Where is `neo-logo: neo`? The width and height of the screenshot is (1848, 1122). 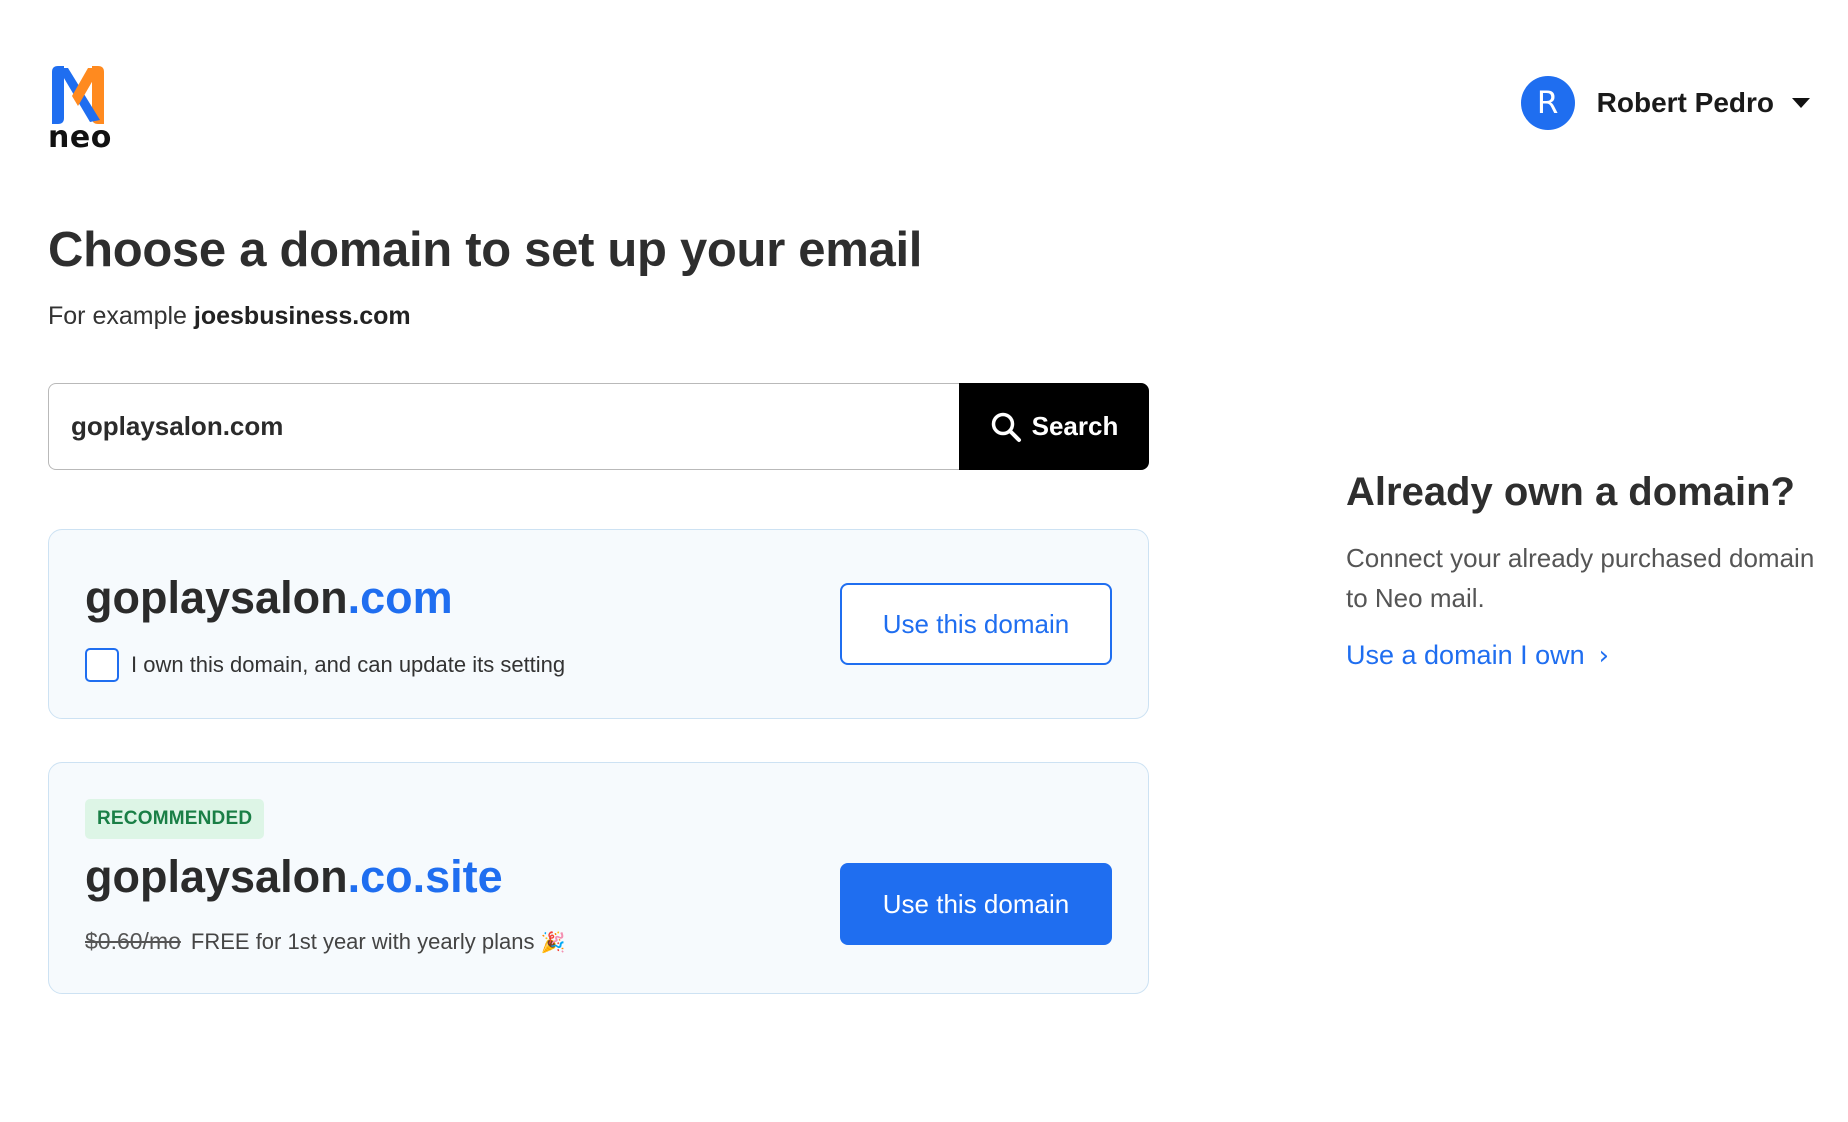 neo-logo: neo is located at coordinates (80, 111).